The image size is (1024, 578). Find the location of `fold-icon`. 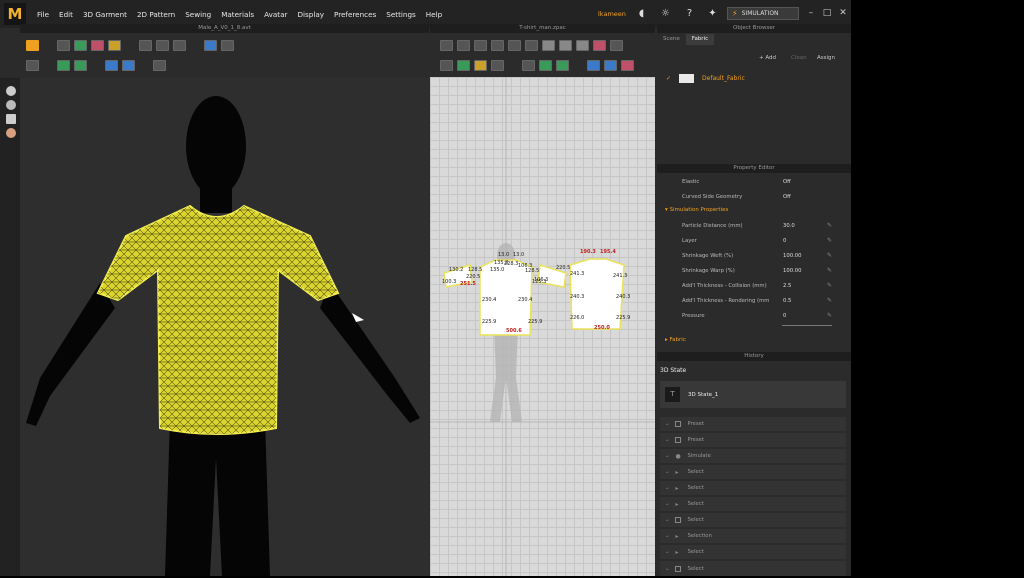

fold-icon is located at coordinates (227, 45).